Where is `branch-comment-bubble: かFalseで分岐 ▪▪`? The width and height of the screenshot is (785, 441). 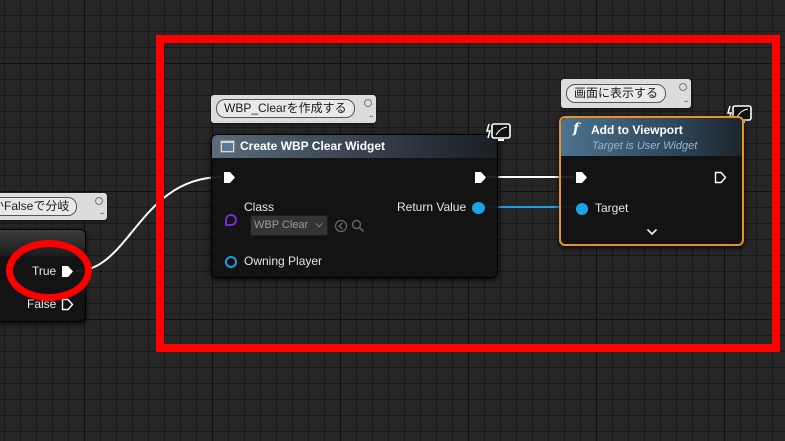 branch-comment-bubble: かFalseで分岐 ▪▪ is located at coordinates (53, 206).